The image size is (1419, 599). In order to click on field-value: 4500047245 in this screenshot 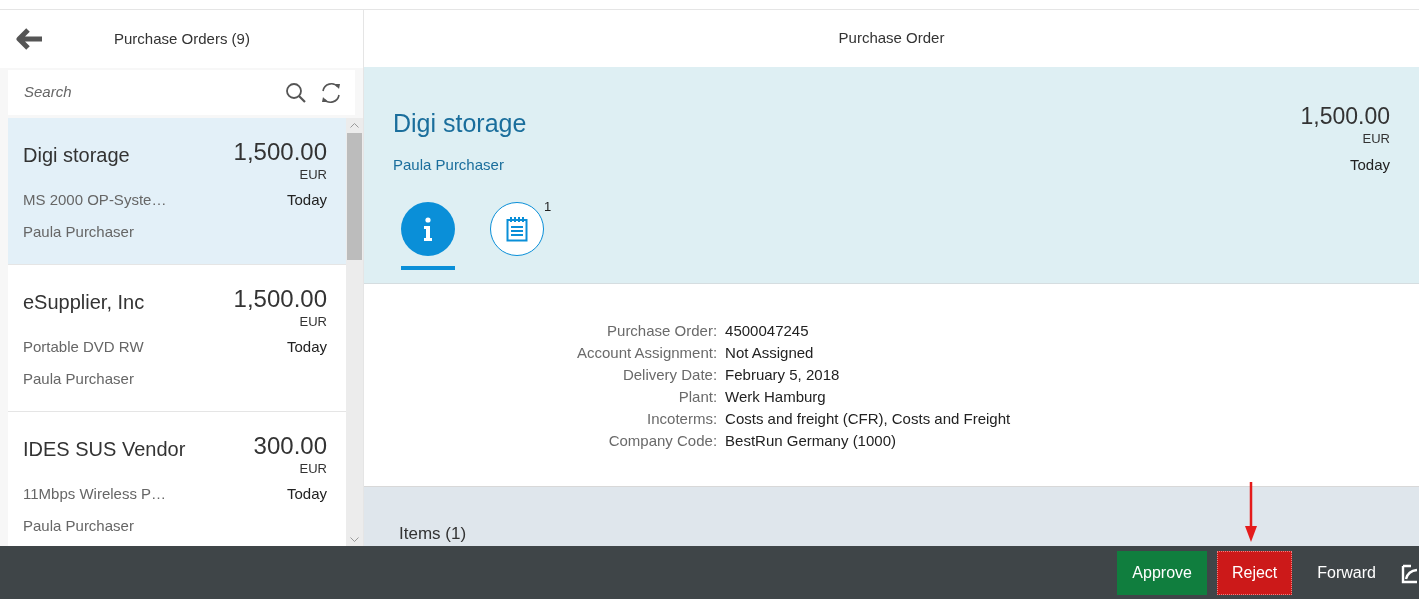, I will do `click(767, 330)`.